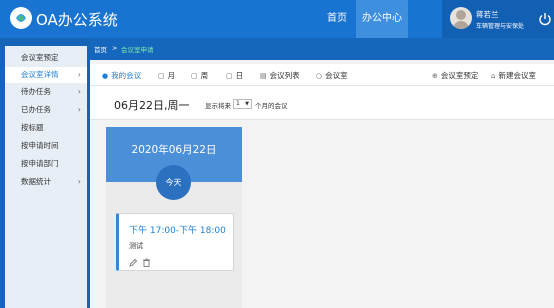  What do you see at coordinates (322, 49) in the screenshot?
I see `breadcrumb: 首页 > 会议室申请` at bounding box center [322, 49].